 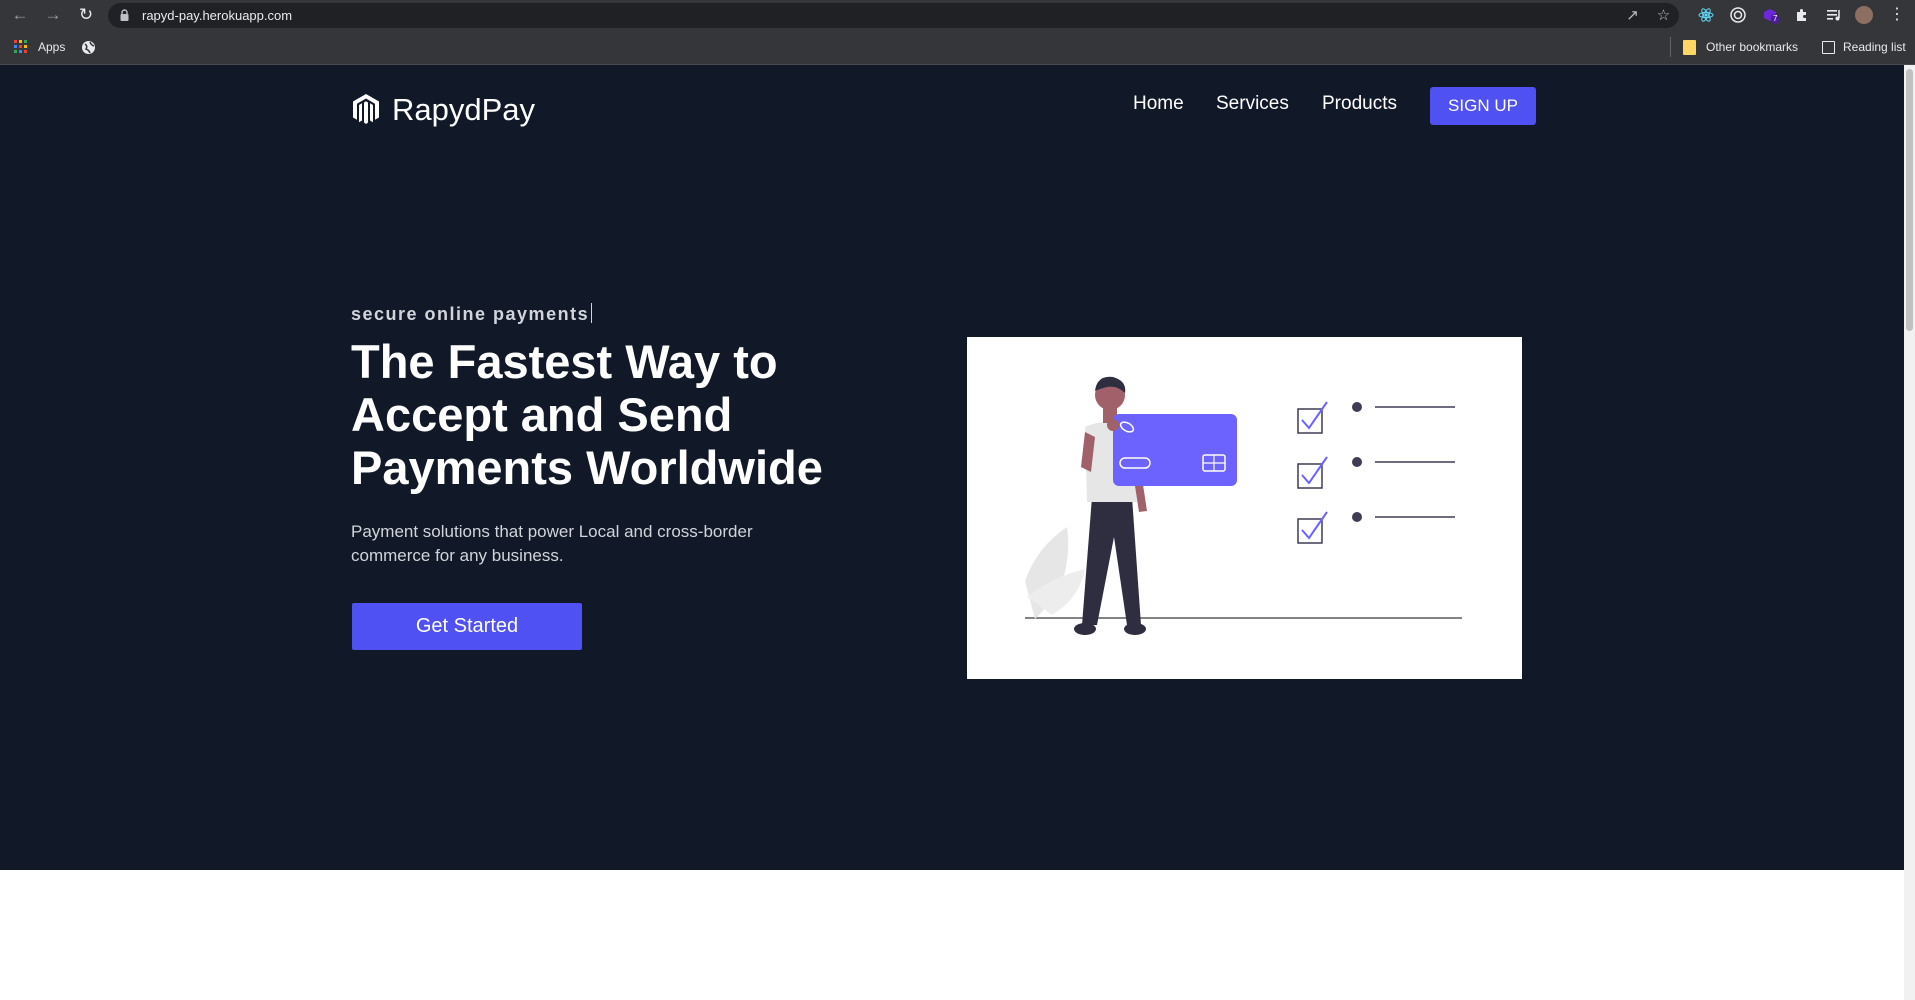 What do you see at coordinates (1706, 15) in the screenshot?
I see `react-devtools-icon` at bounding box center [1706, 15].